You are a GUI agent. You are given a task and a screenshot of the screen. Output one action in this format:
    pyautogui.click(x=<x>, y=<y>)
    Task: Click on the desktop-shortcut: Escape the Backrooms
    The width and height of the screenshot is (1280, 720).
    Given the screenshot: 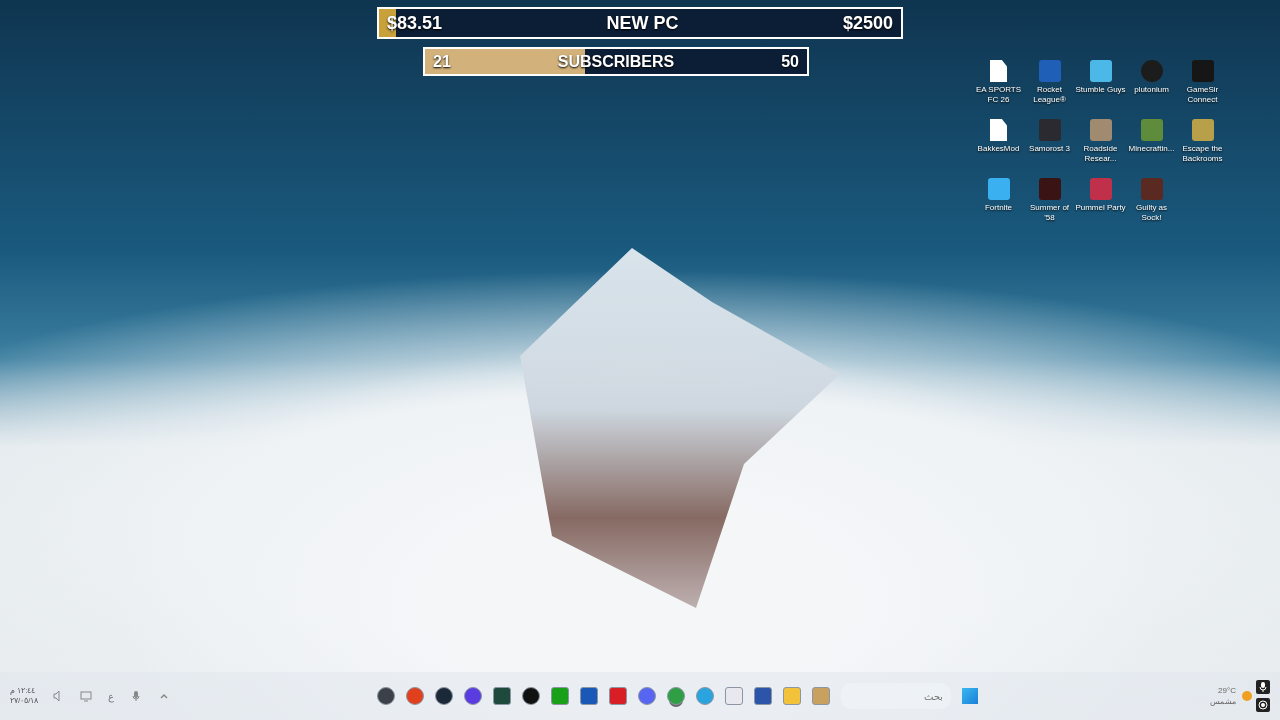 What is the action you would take?
    pyautogui.click(x=1202, y=141)
    